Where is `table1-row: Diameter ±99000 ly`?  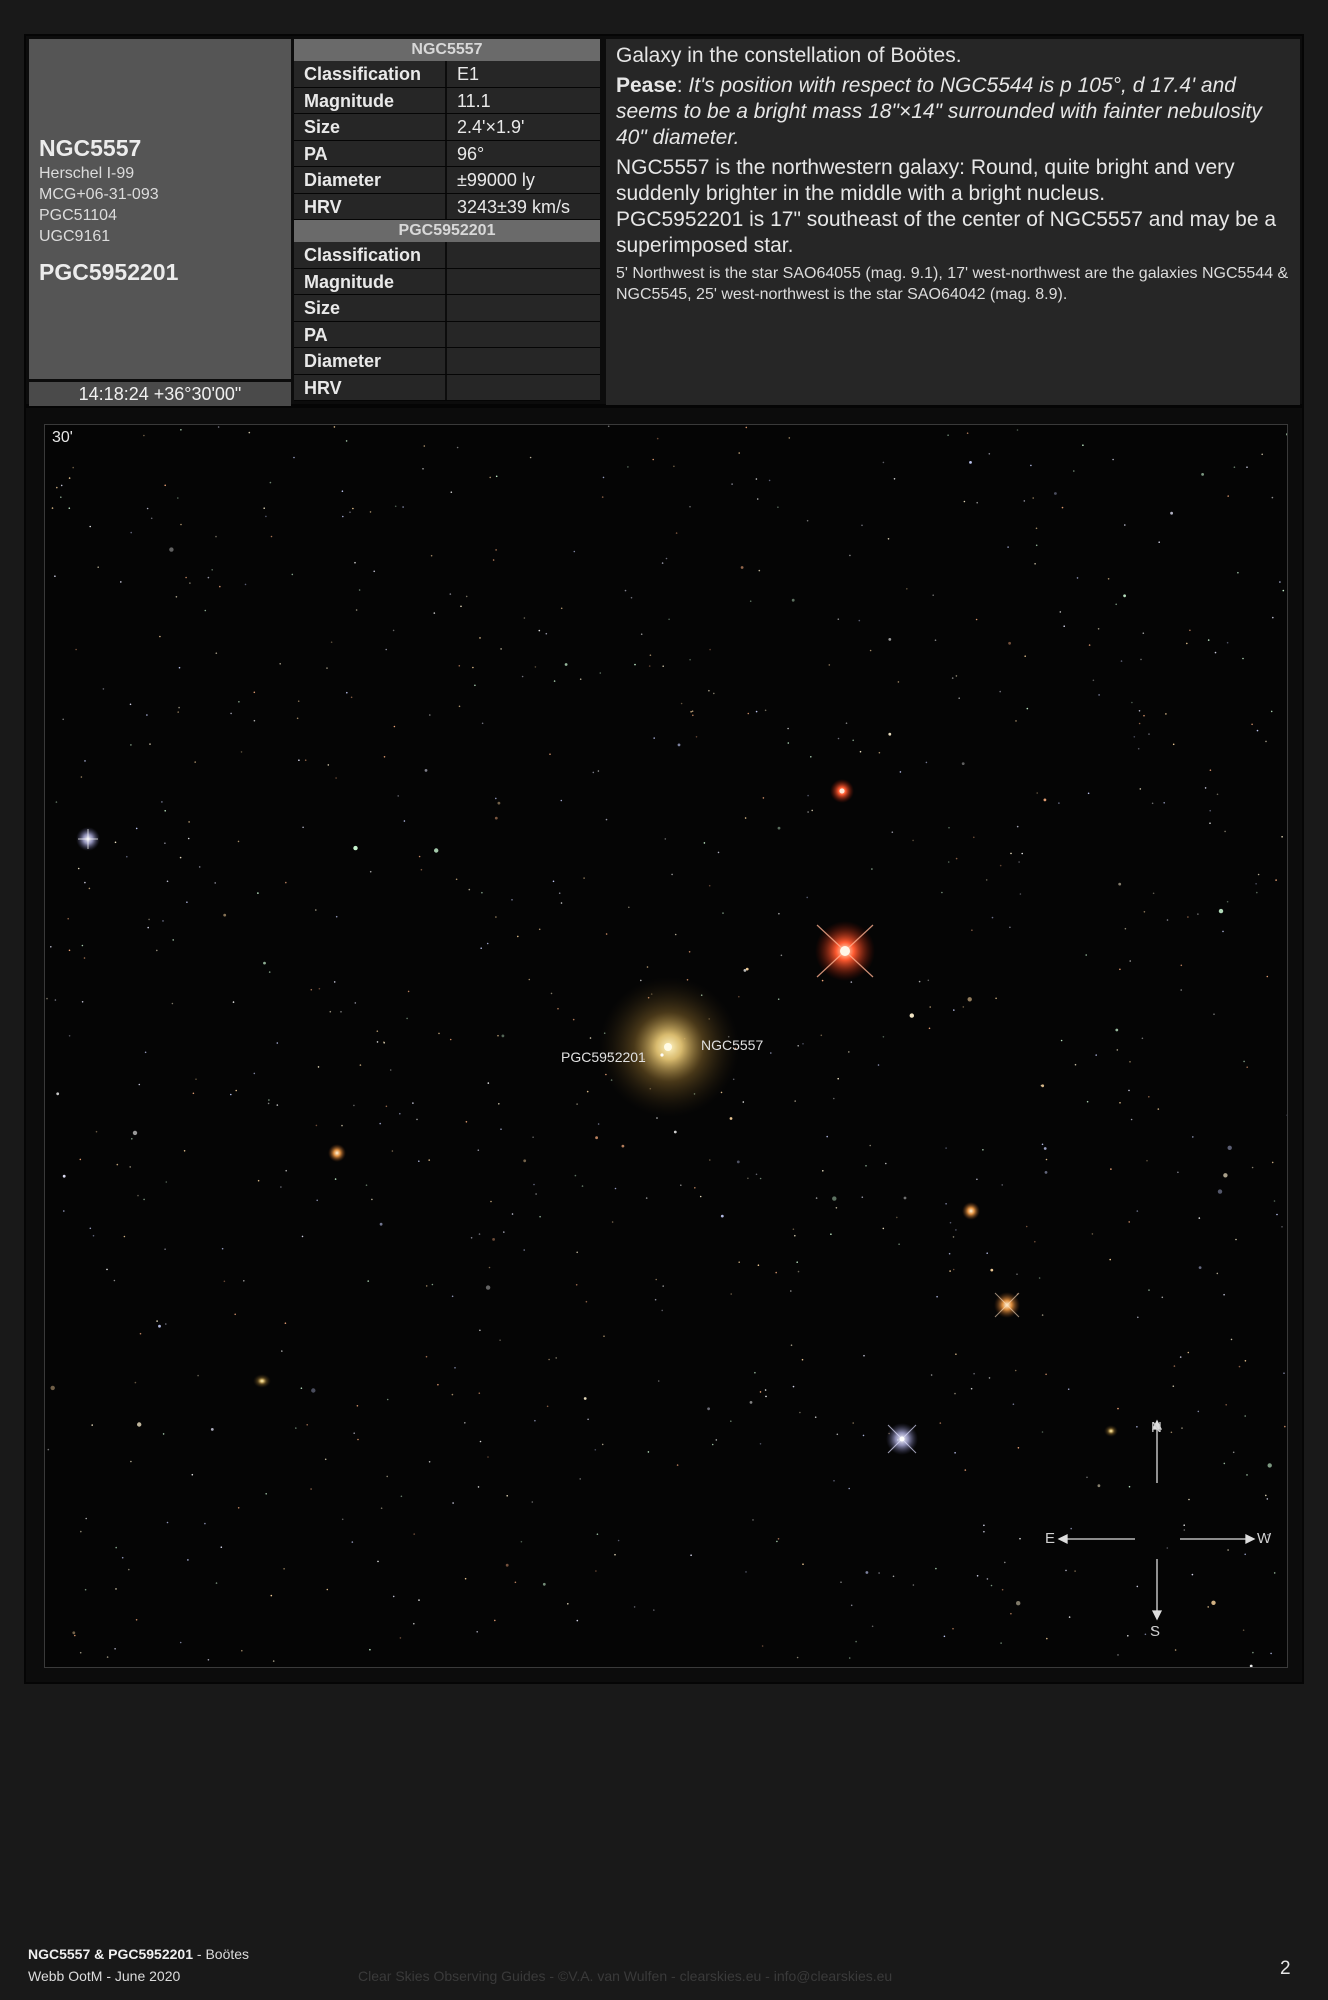
table1-row: Diameter ±99000 ly is located at coordinates (447, 180).